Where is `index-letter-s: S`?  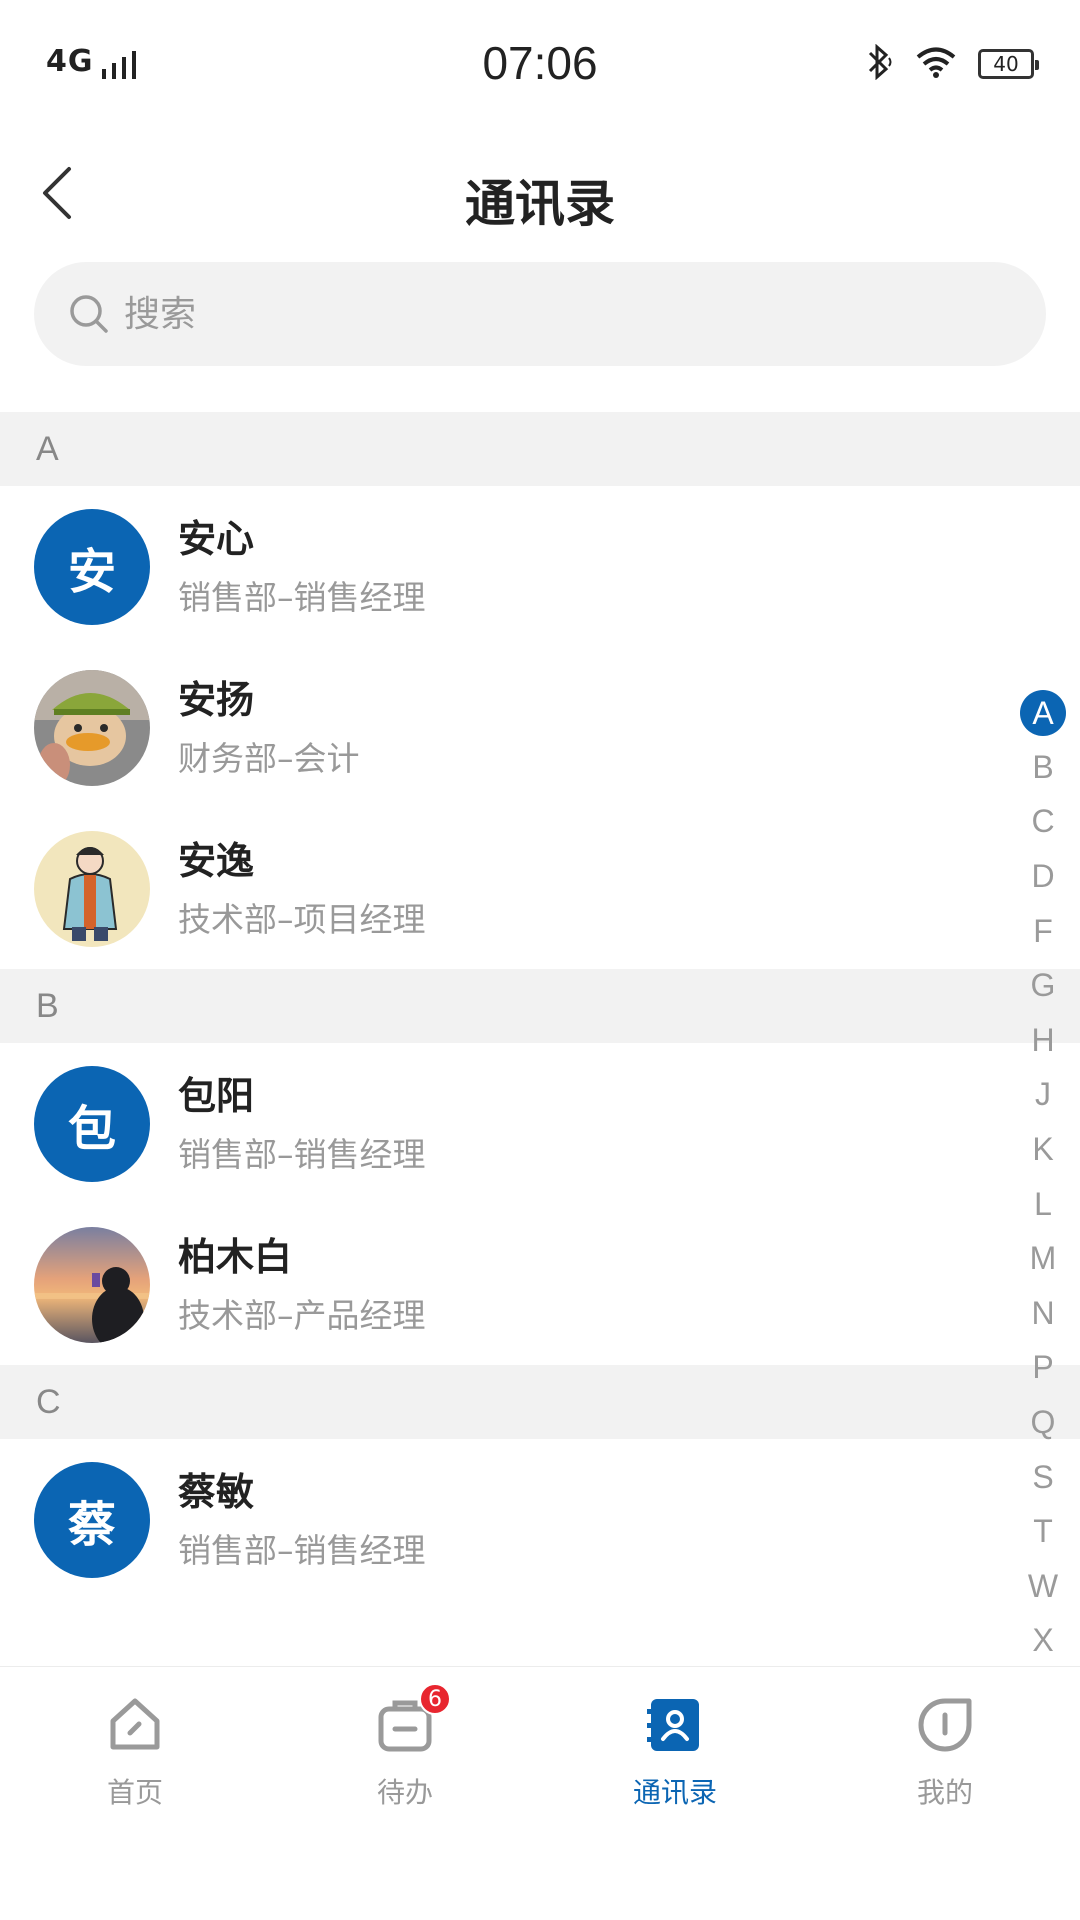 index-letter-s: S is located at coordinates (1042, 1477).